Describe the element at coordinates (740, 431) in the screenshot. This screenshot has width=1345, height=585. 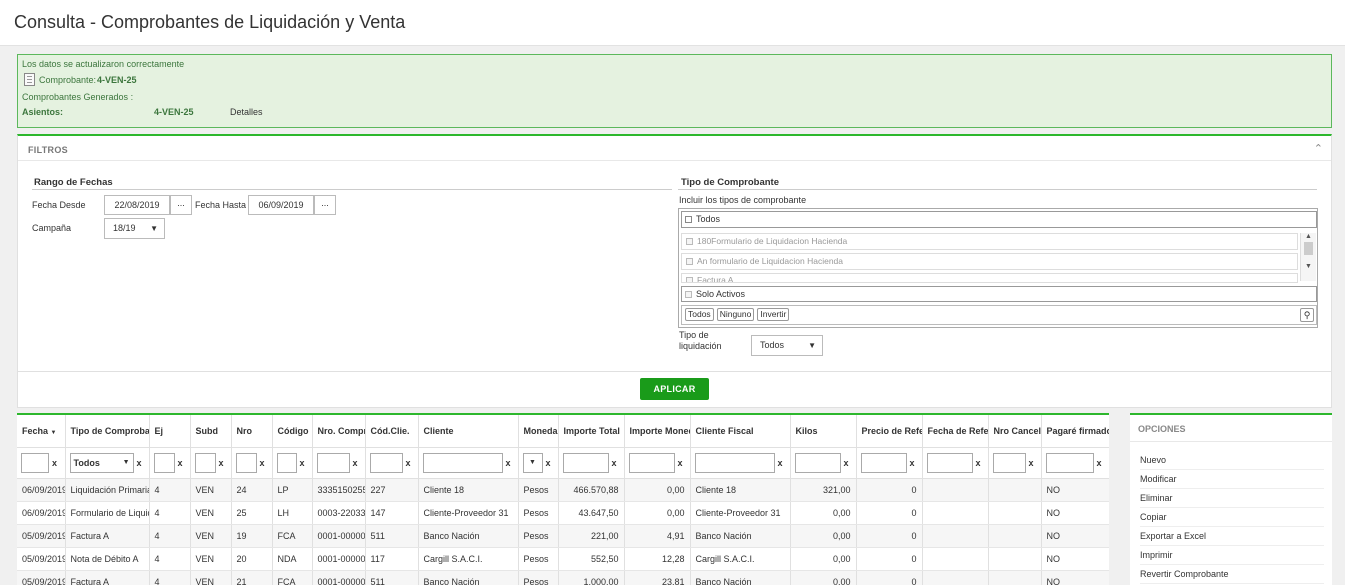
I see `col-header-cliente-fiscal: Cliente Fiscal` at that location.